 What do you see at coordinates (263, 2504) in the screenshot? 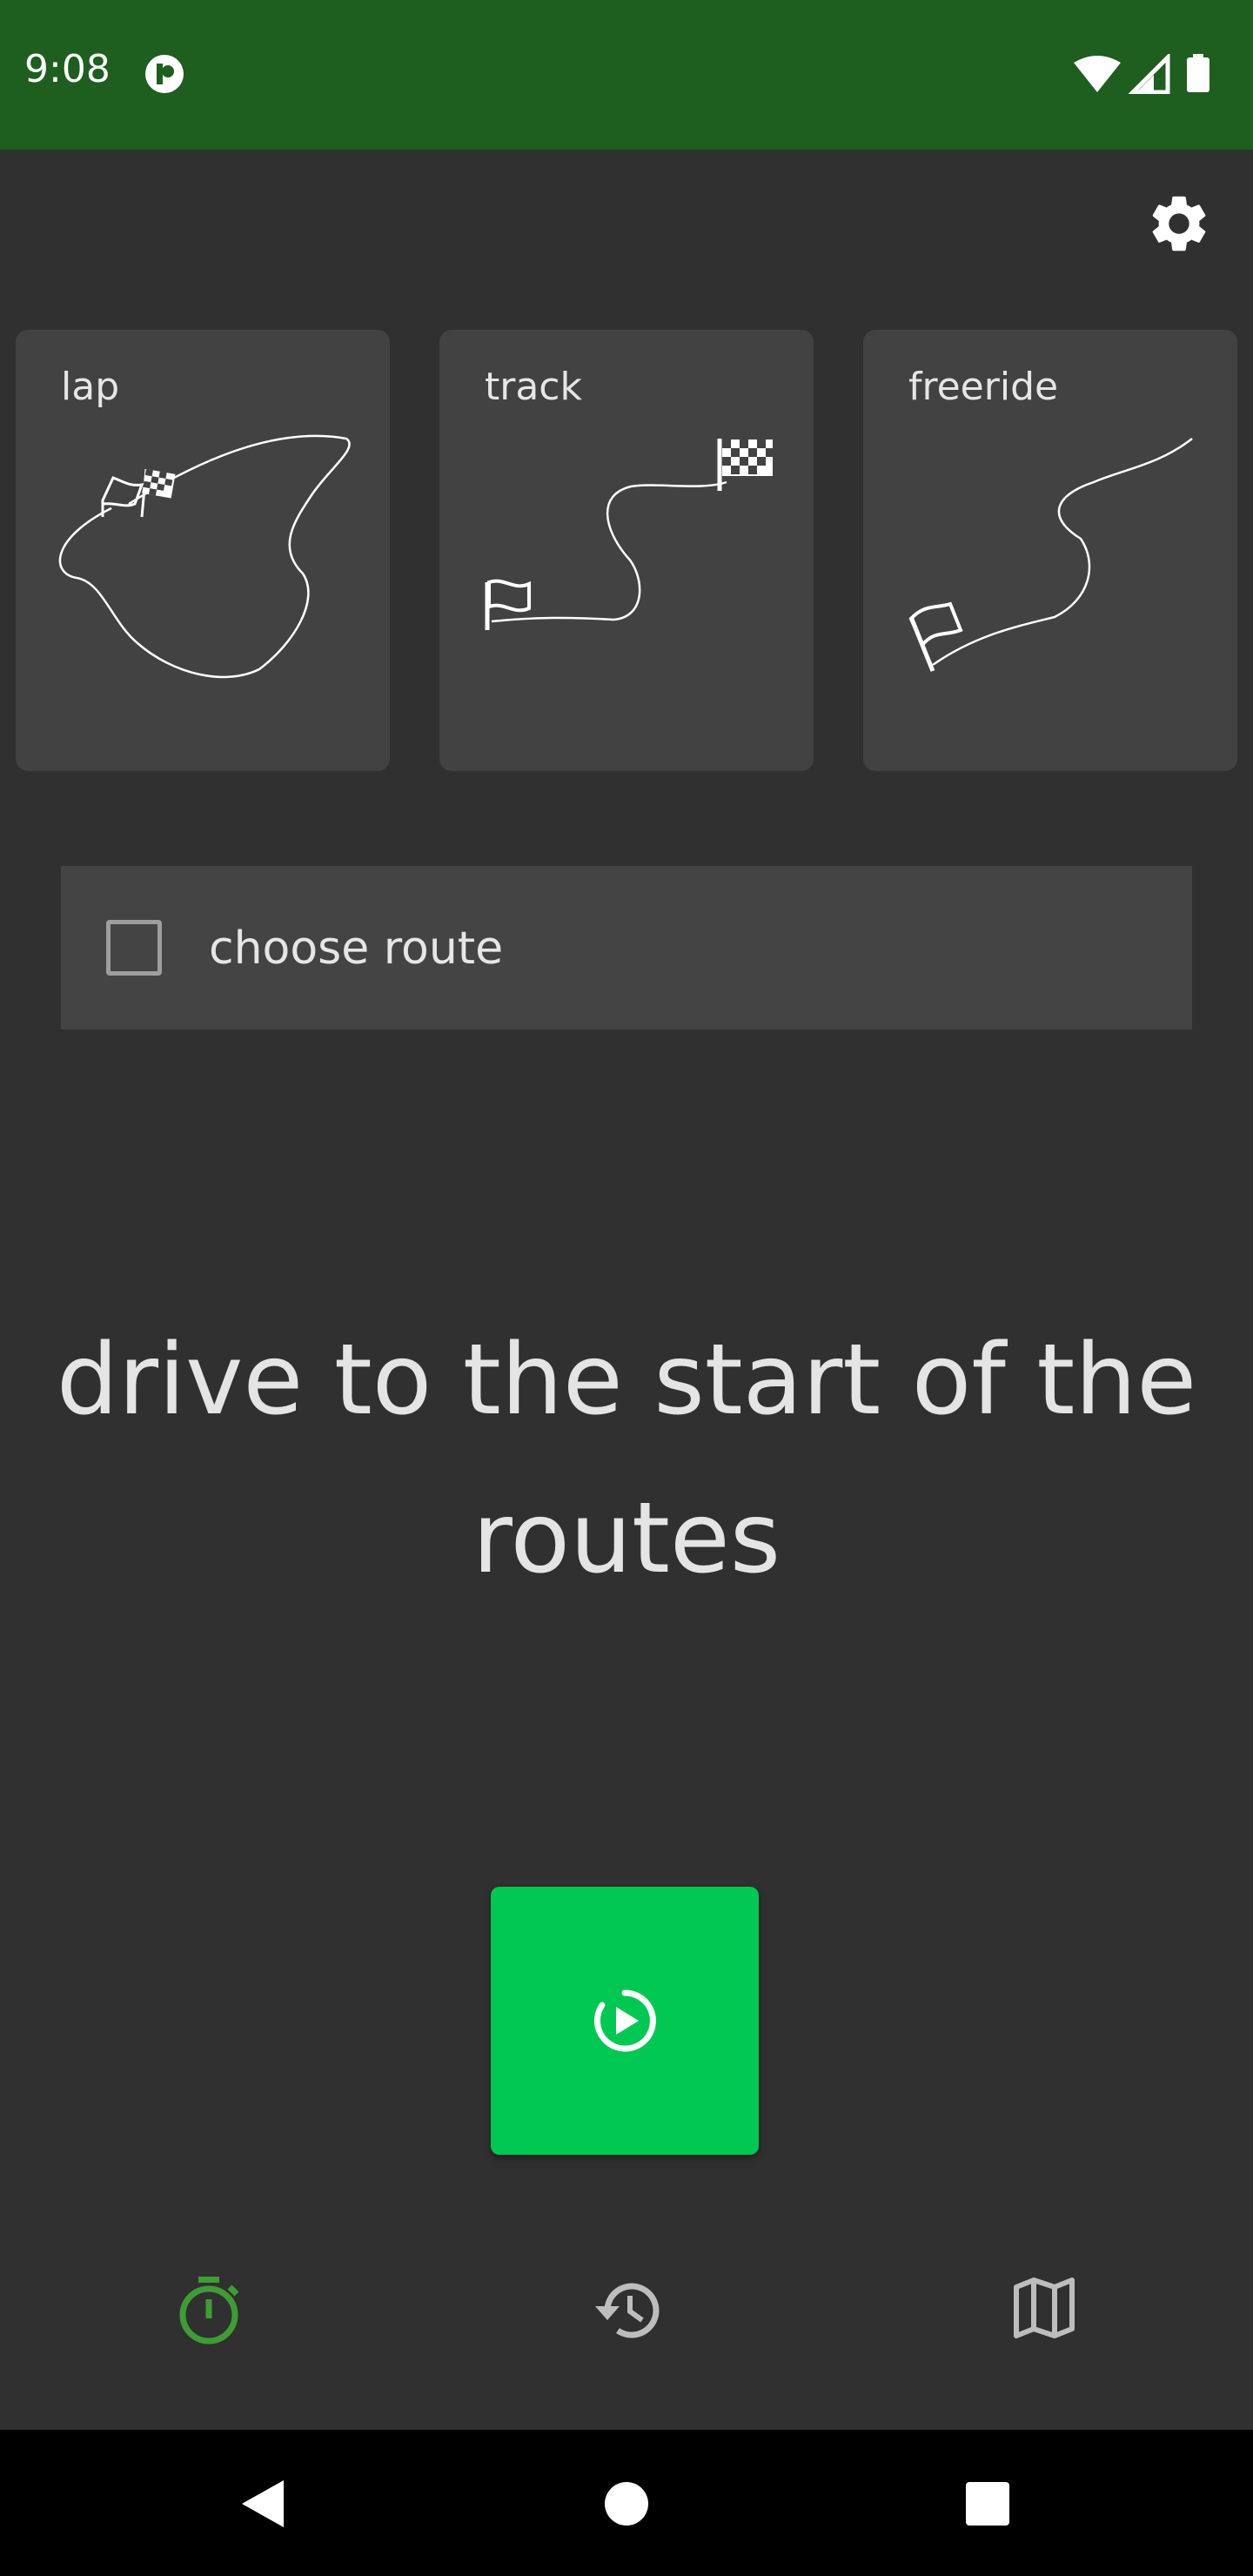
I see `back-icon` at bounding box center [263, 2504].